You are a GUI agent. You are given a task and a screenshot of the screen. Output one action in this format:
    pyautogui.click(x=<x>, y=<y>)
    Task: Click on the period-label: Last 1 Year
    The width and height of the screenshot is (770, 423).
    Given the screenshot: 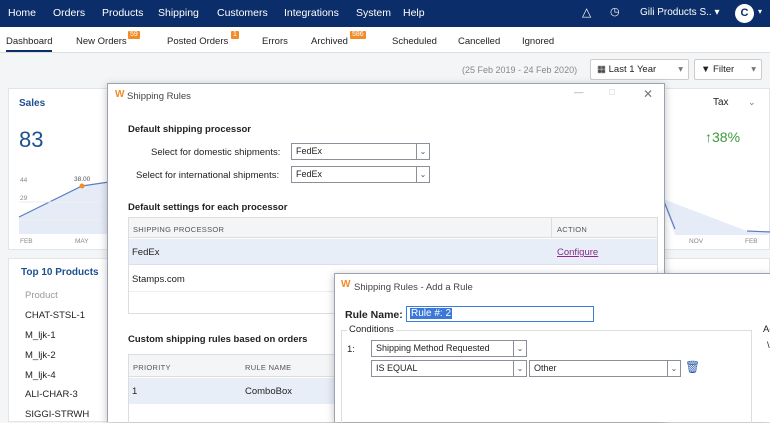 What is the action you would take?
    pyautogui.click(x=632, y=69)
    